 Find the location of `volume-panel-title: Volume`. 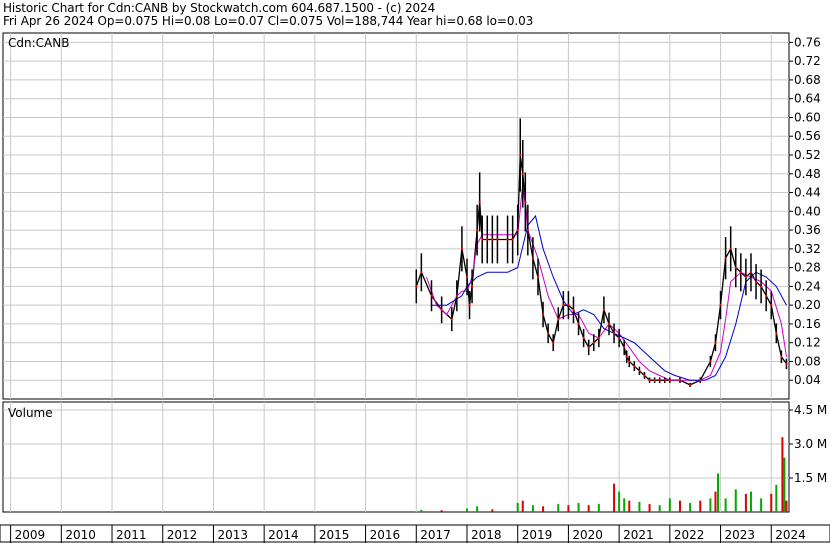

volume-panel-title: Volume is located at coordinates (30, 413).